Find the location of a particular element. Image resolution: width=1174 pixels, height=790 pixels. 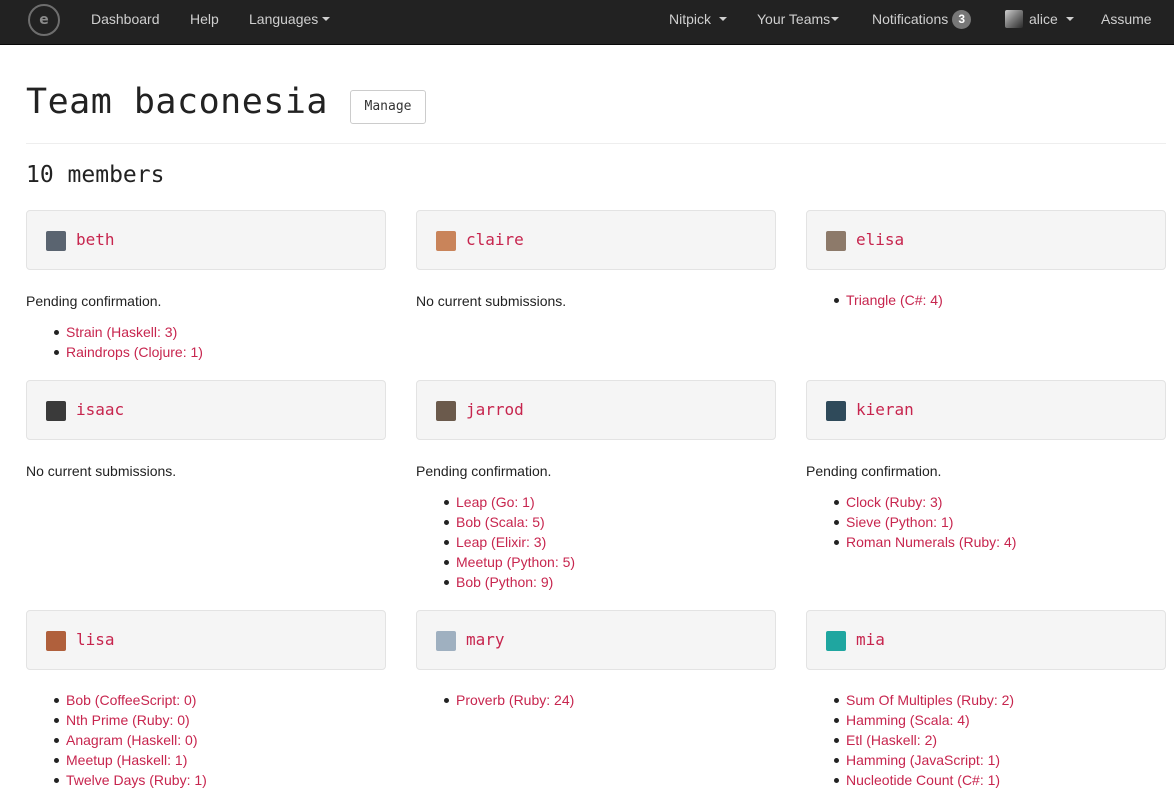

list-item: Bob (CoffeeScript: 0) is located at coordinates (220, 700).